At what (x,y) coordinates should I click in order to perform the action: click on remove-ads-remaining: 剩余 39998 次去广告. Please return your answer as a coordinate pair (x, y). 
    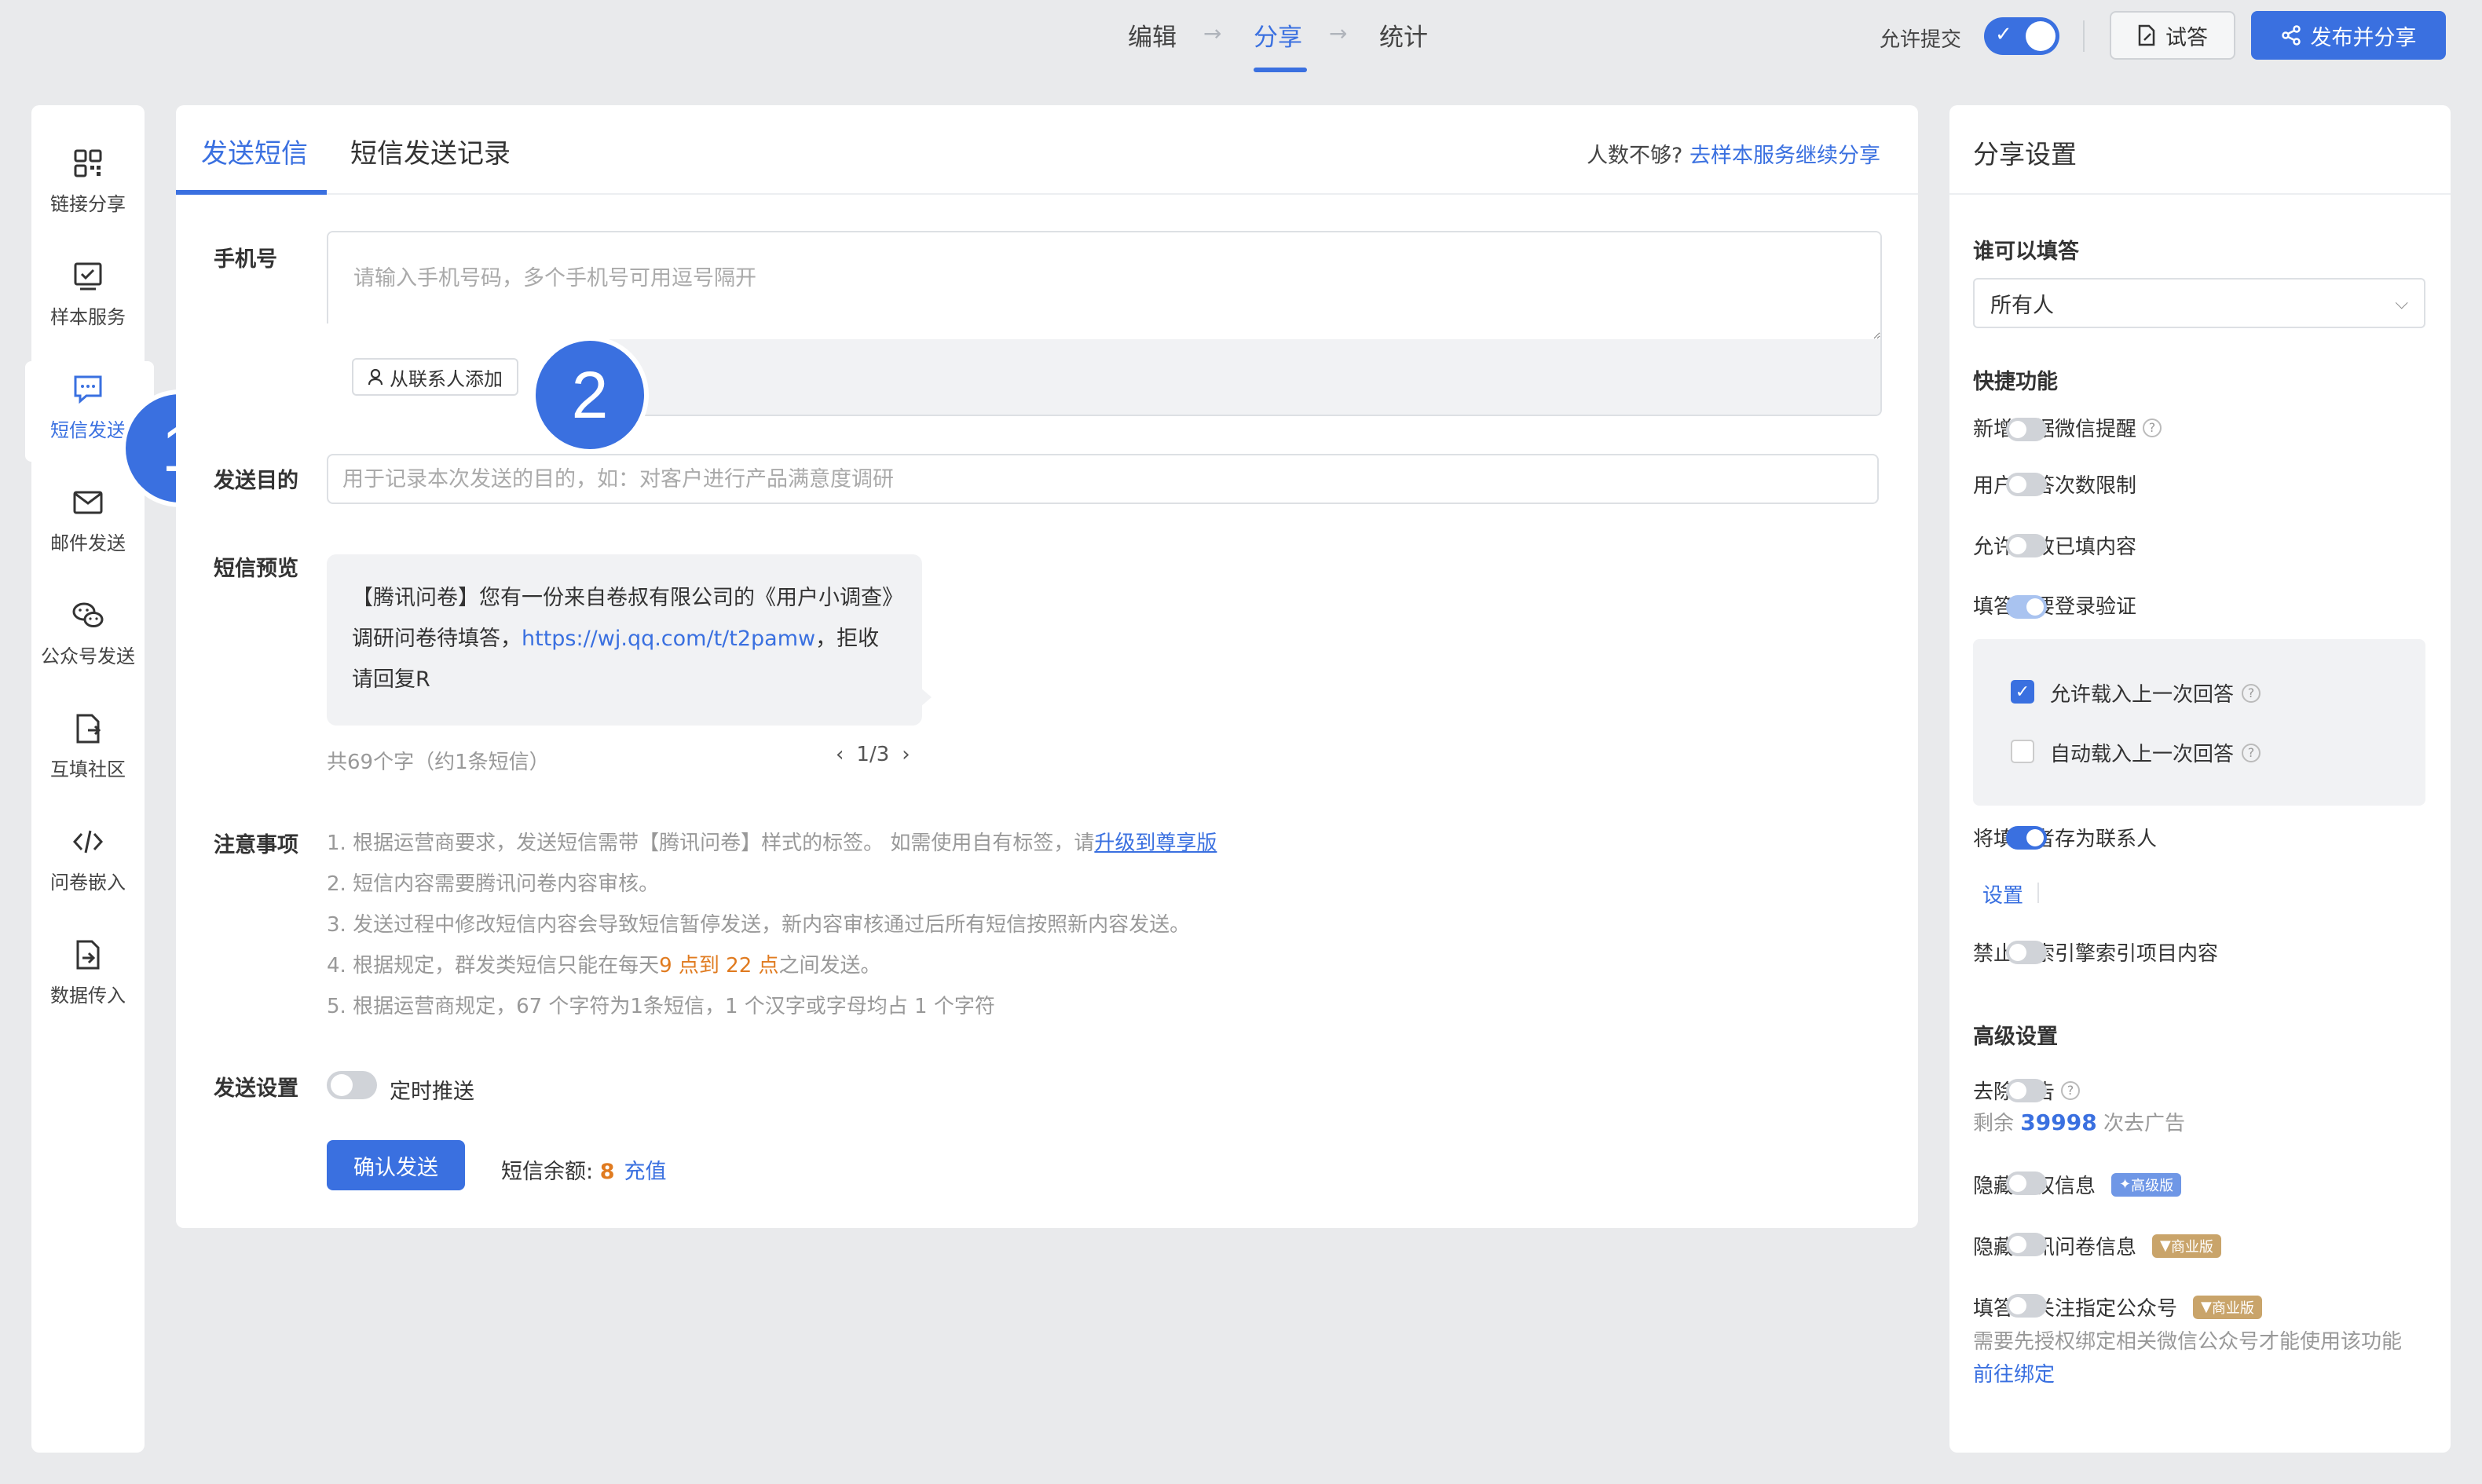
    Looking at the image, I should click on (2079, 1121).